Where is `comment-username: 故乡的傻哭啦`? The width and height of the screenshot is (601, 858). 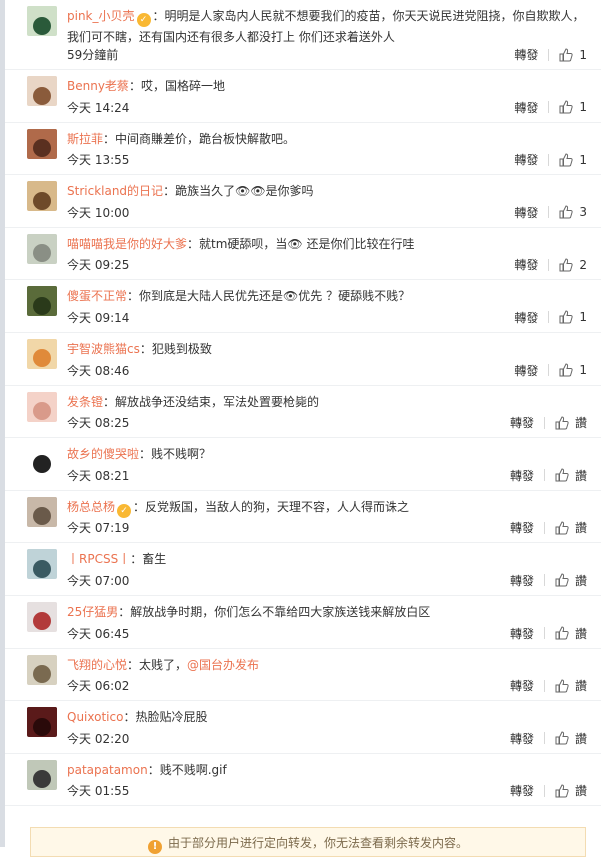
comment-username: 故乡的傻哭啦 is located at coordinates (103, 454).